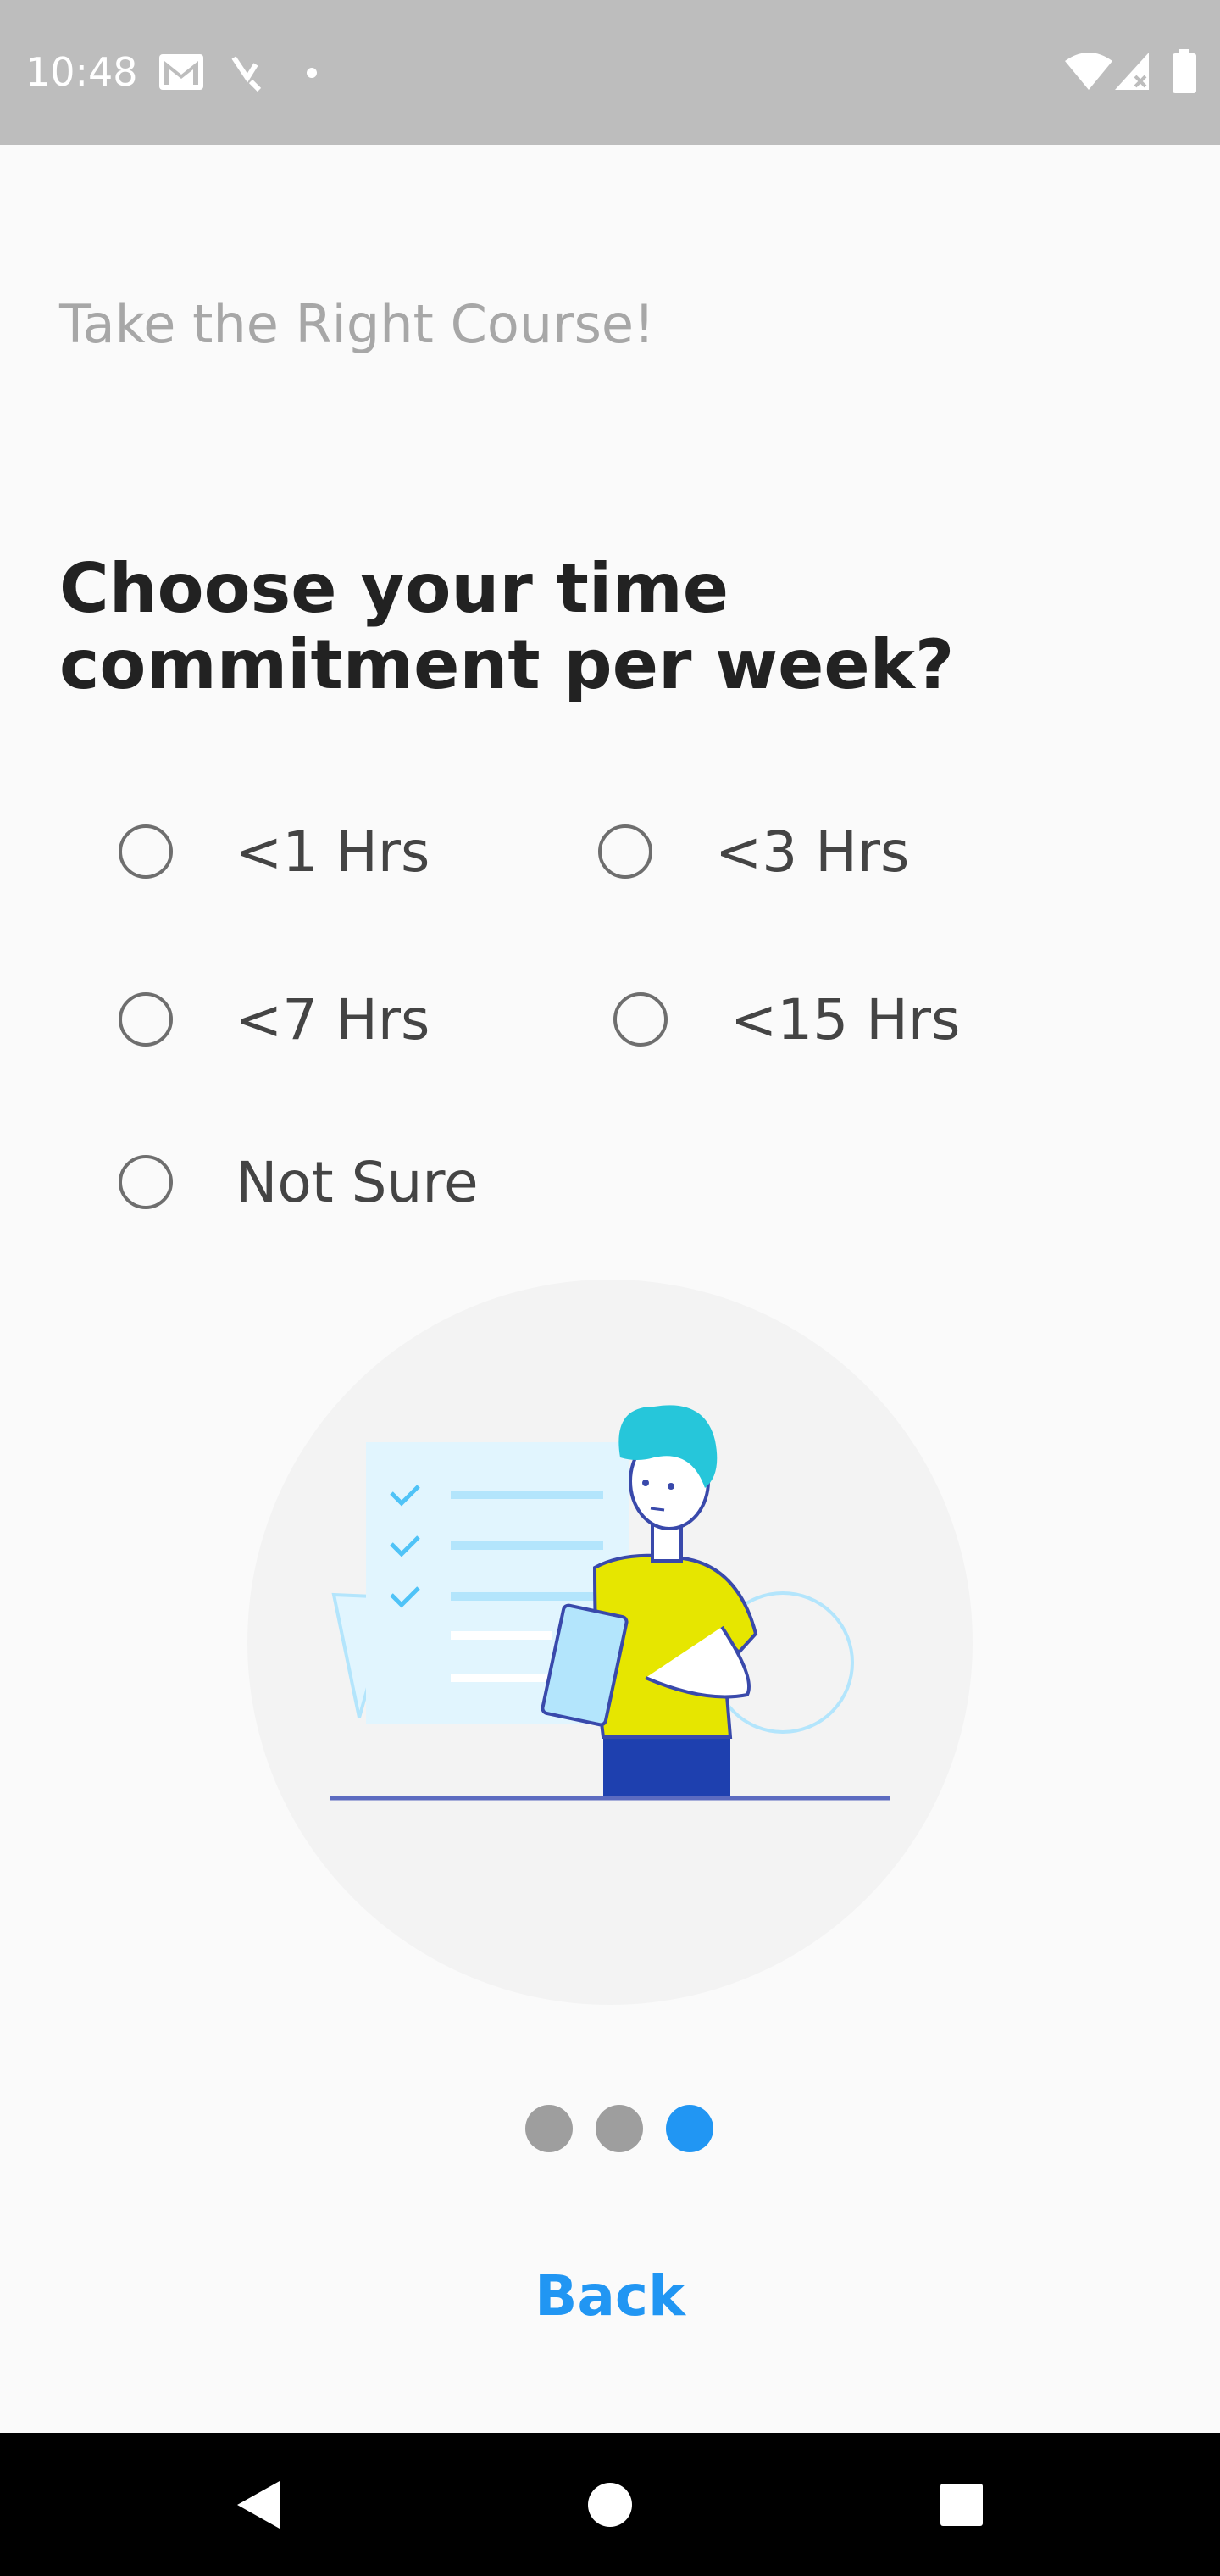  I want to click on option-less-than-15-hrs: <15 Hrs, so click(786, 1019).